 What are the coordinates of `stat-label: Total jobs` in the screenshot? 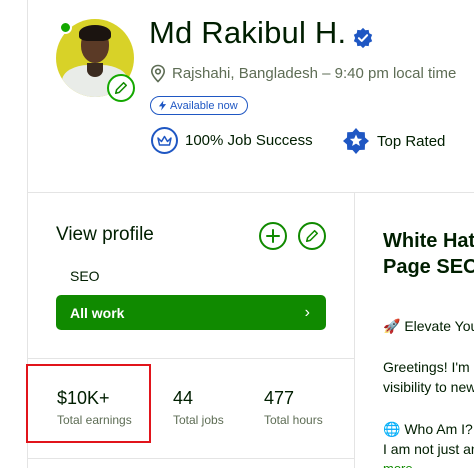 It's located at (198, 420).